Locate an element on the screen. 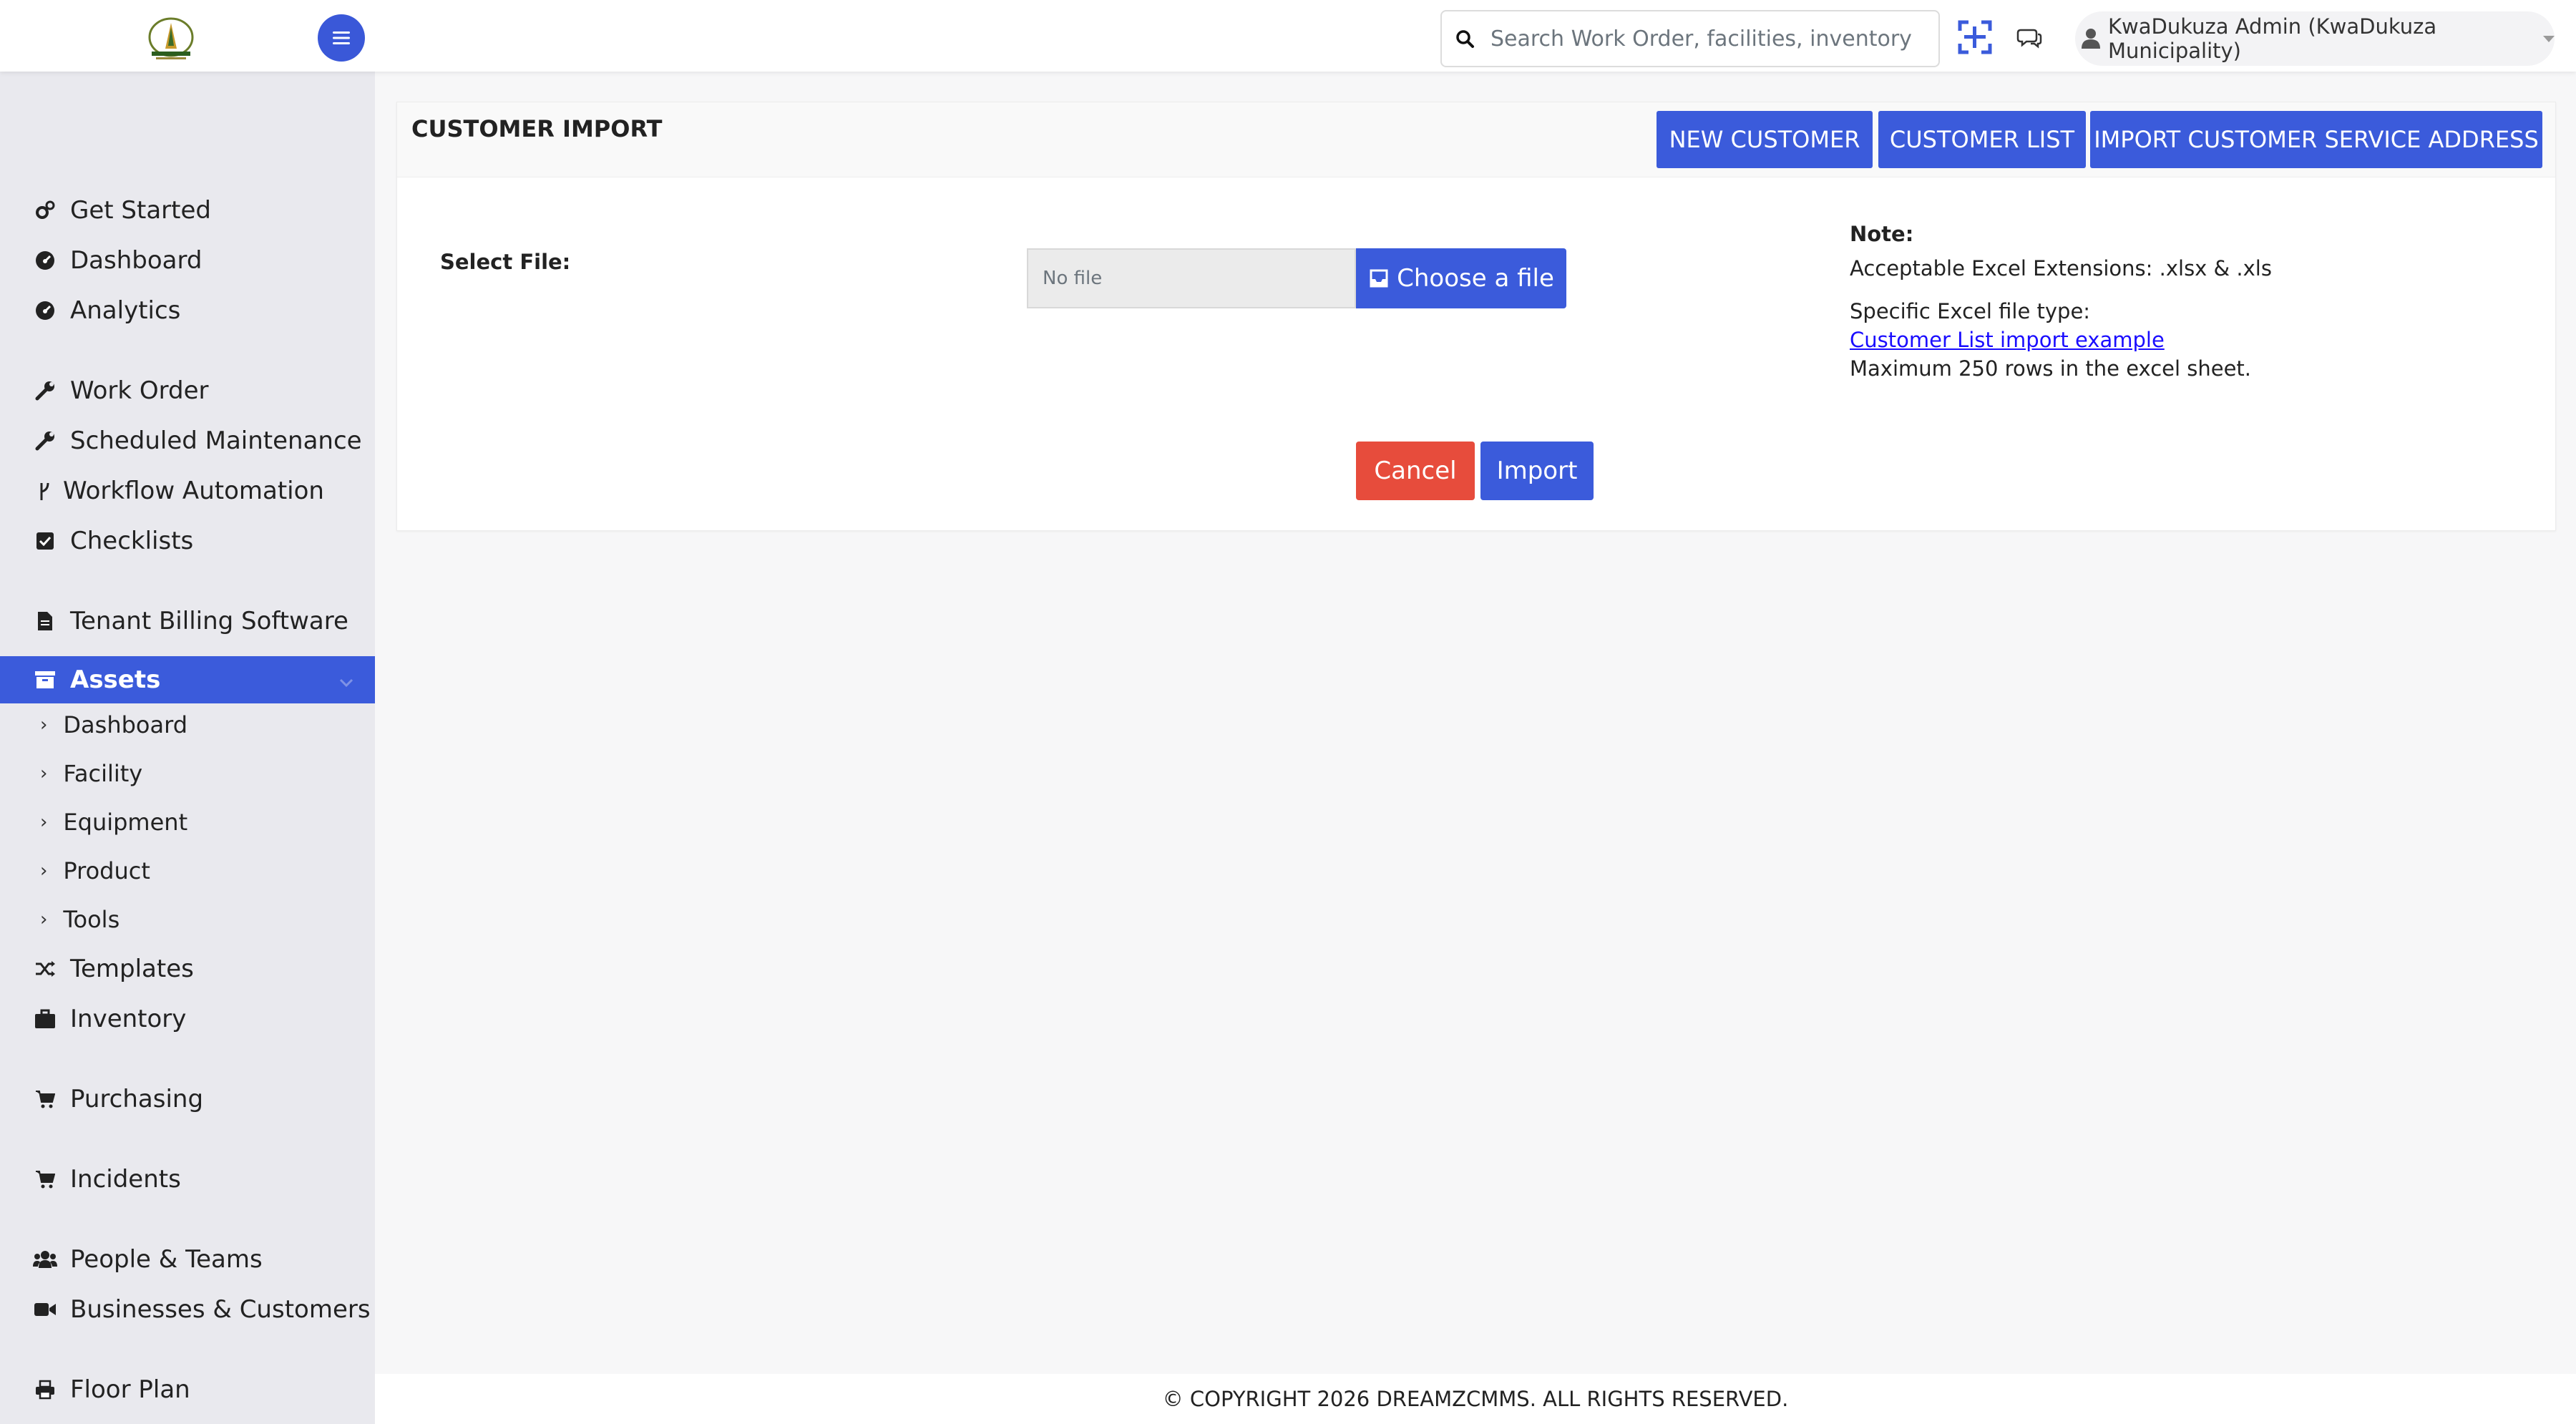 The height and width of the screenshot is (1424, 2576). choose-file-label: Choose a file is located at coordinates (1475, 279).